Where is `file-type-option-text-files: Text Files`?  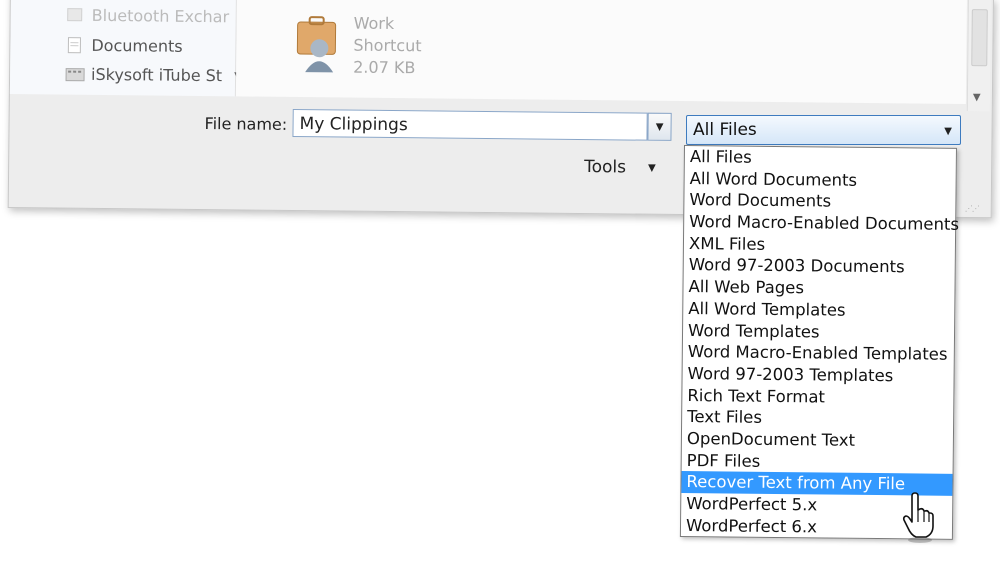
file-type-option-text-files: Text Files is located at coordinates (817, 418).